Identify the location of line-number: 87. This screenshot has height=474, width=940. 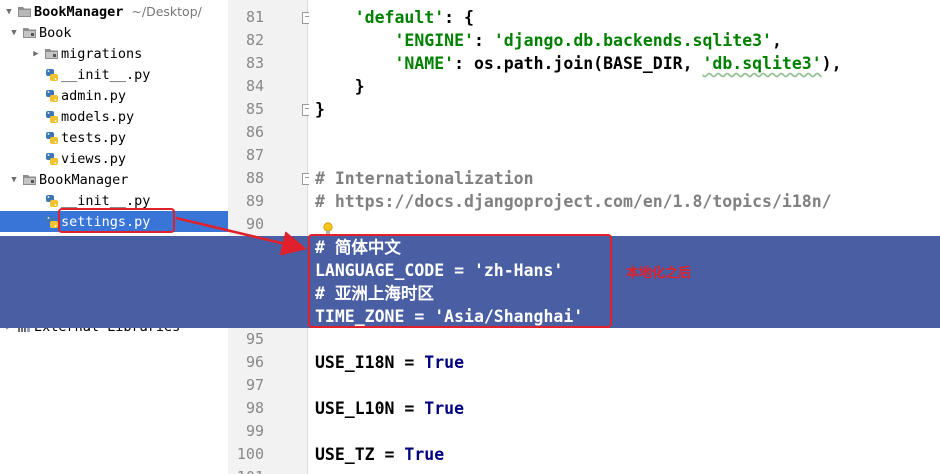
(254, 155).